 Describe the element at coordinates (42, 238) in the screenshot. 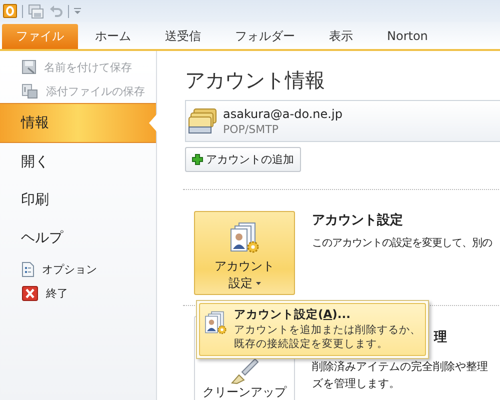

I see `menu-label: ヘルプ` at that location.